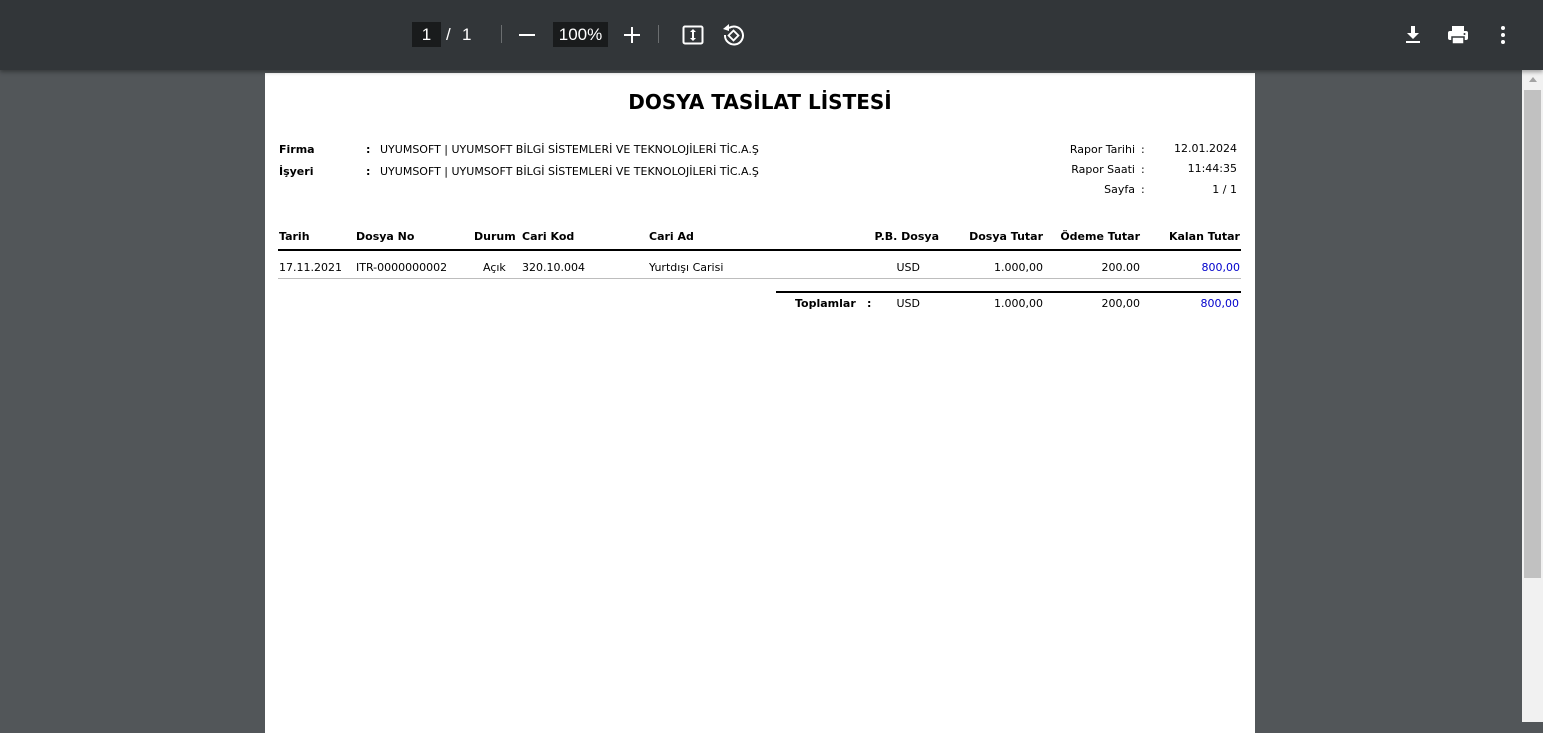 This screenshot has height=733, width=1543. I want to click on rapor-tarihi-value: 12.01.2024, so click(1205, 148).